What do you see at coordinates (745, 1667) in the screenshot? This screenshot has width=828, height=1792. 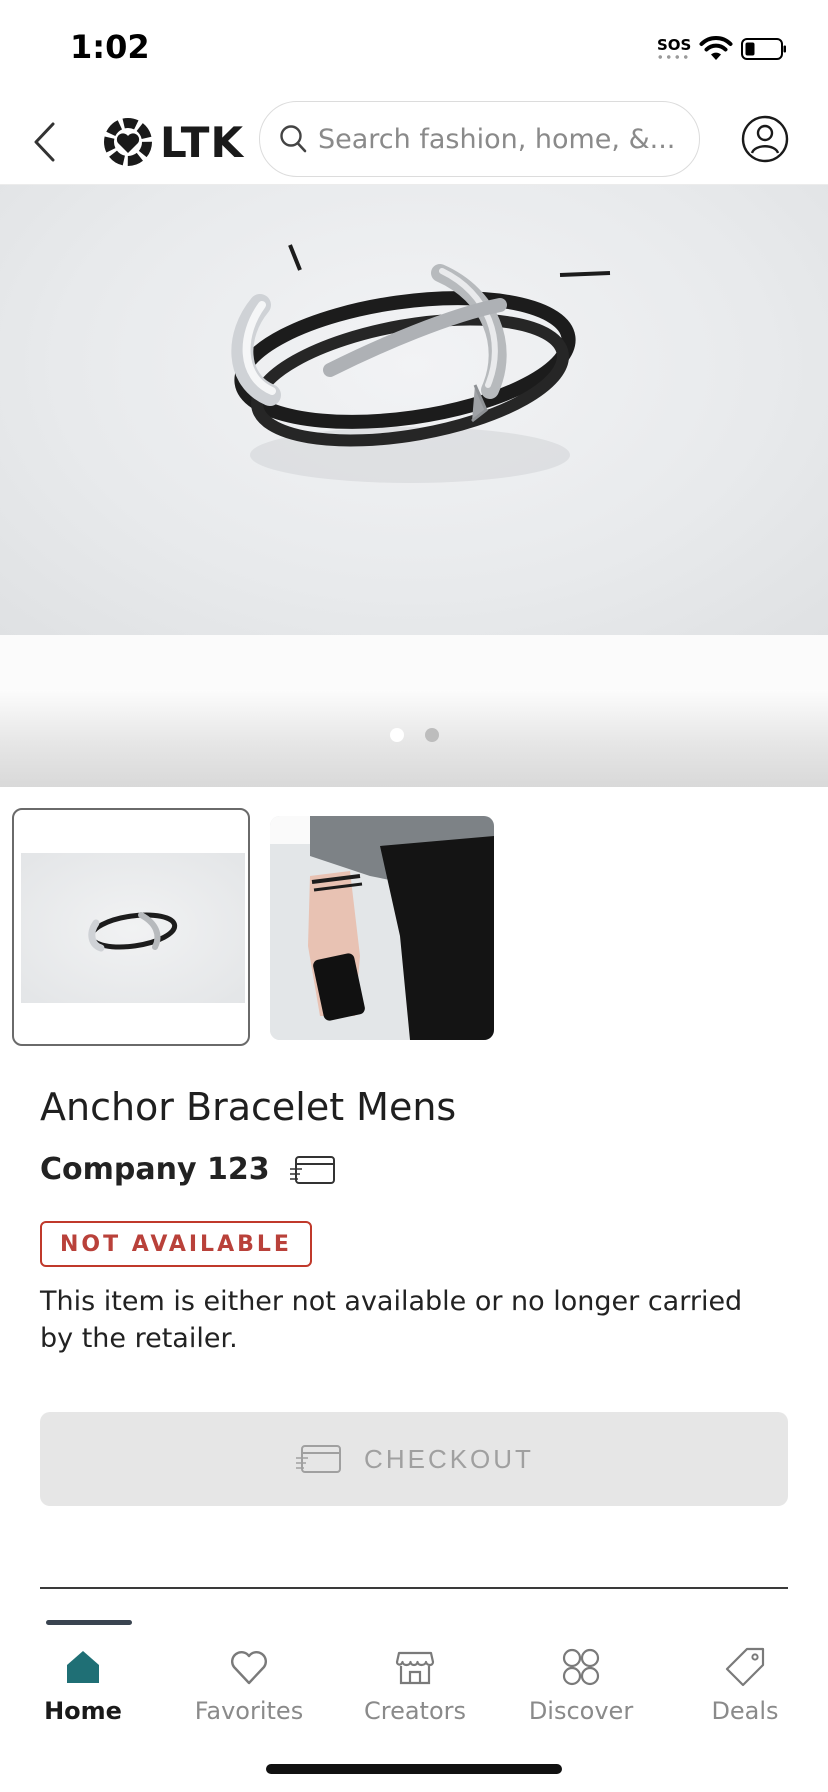 I see `tag-icon` at bounding box center [745, 1667].